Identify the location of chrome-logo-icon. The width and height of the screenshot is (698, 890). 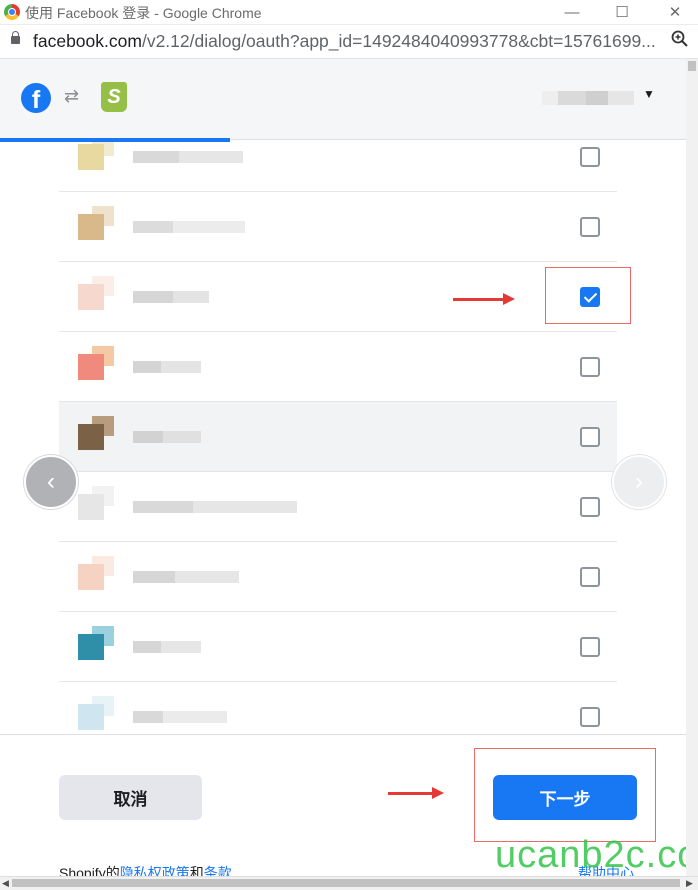
(12, 12).